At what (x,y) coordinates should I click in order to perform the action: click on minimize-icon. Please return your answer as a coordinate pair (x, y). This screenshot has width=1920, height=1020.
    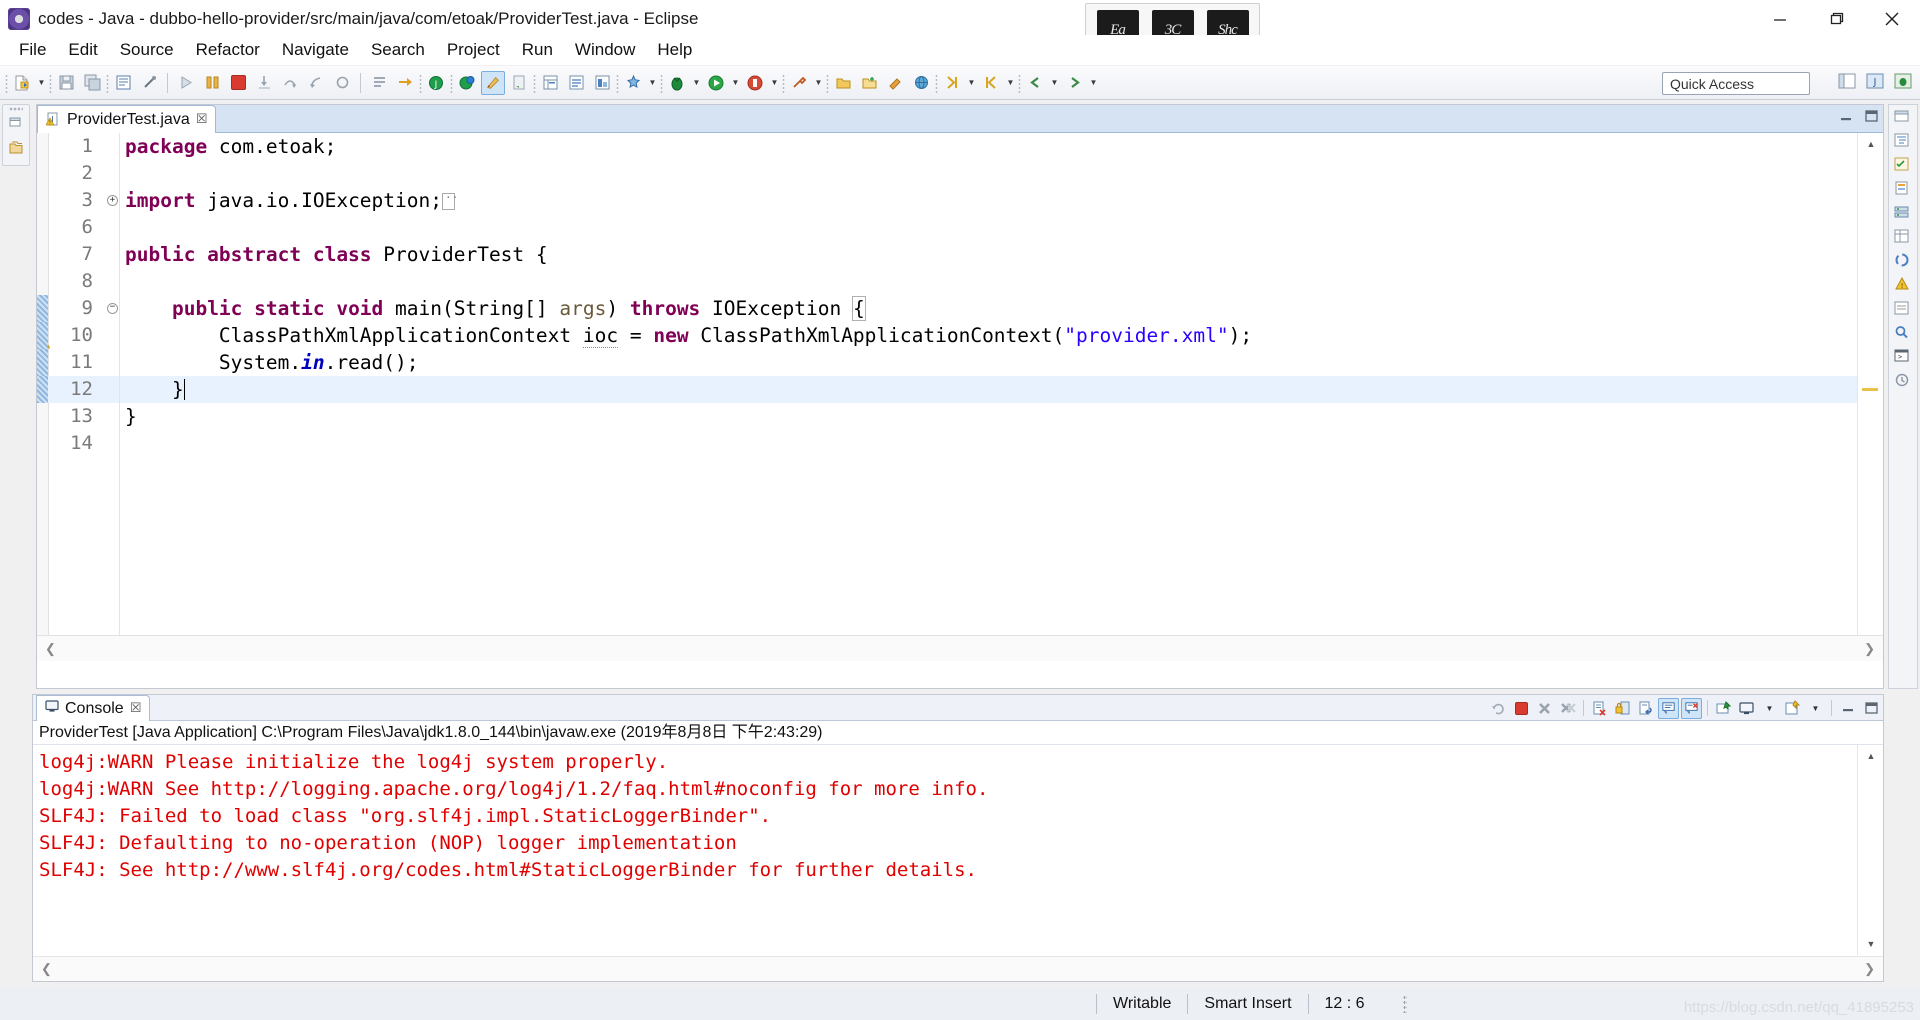
    Looking at the image, I should click on (1847, 708).